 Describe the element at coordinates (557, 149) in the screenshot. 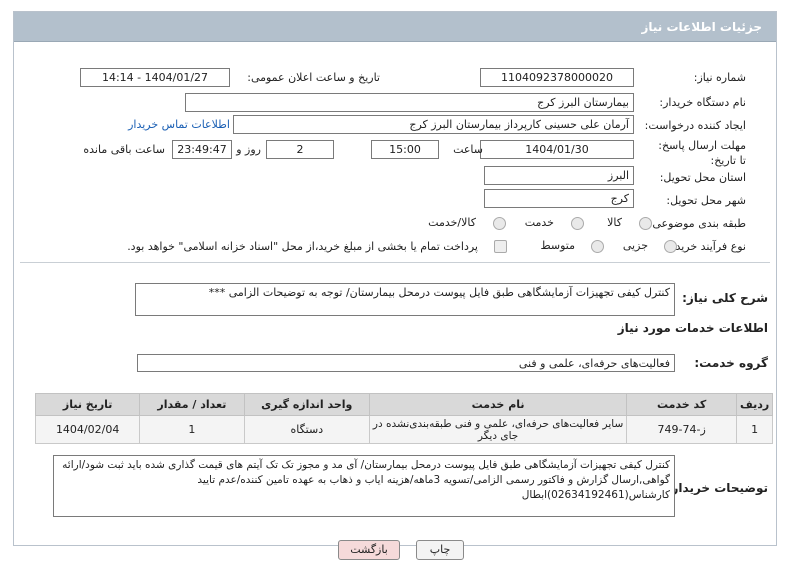

I see `deadline-date-field: 1404/01/30` at that location.